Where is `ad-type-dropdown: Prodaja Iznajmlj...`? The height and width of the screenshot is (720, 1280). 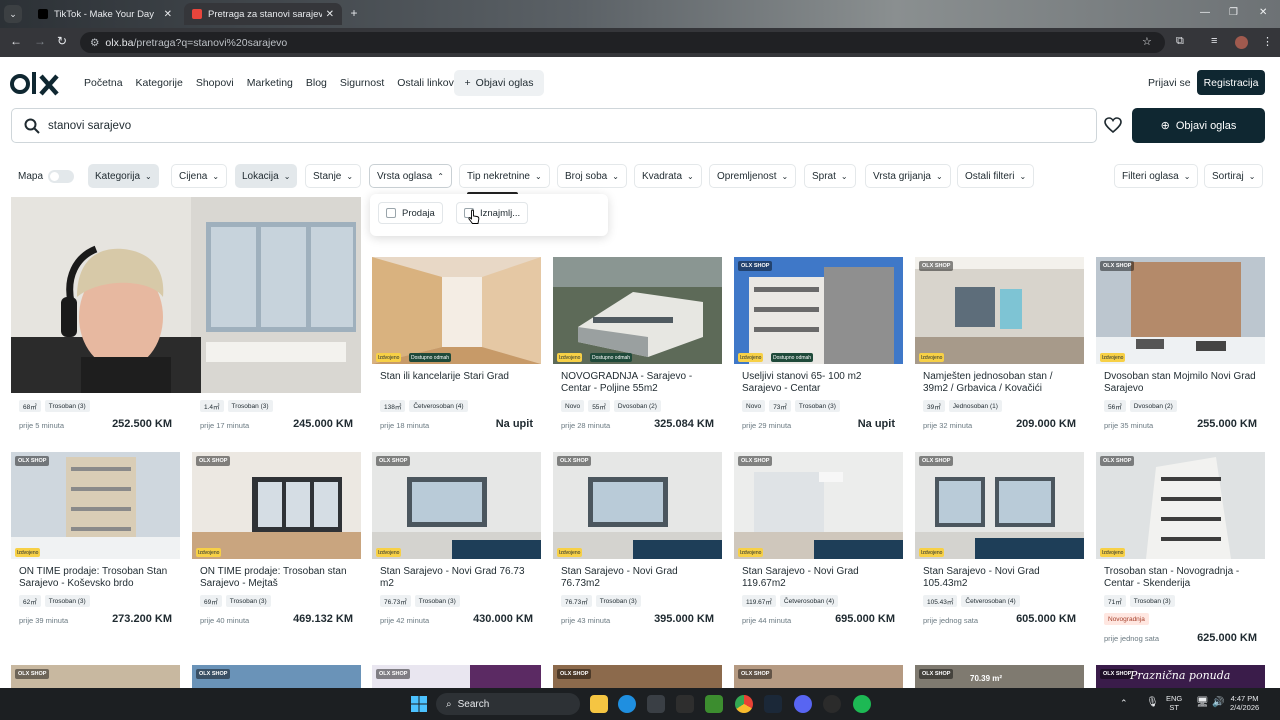 ad-type-dropdown: Prodaja Iznajmlj... is located at coordinates (489, 215).